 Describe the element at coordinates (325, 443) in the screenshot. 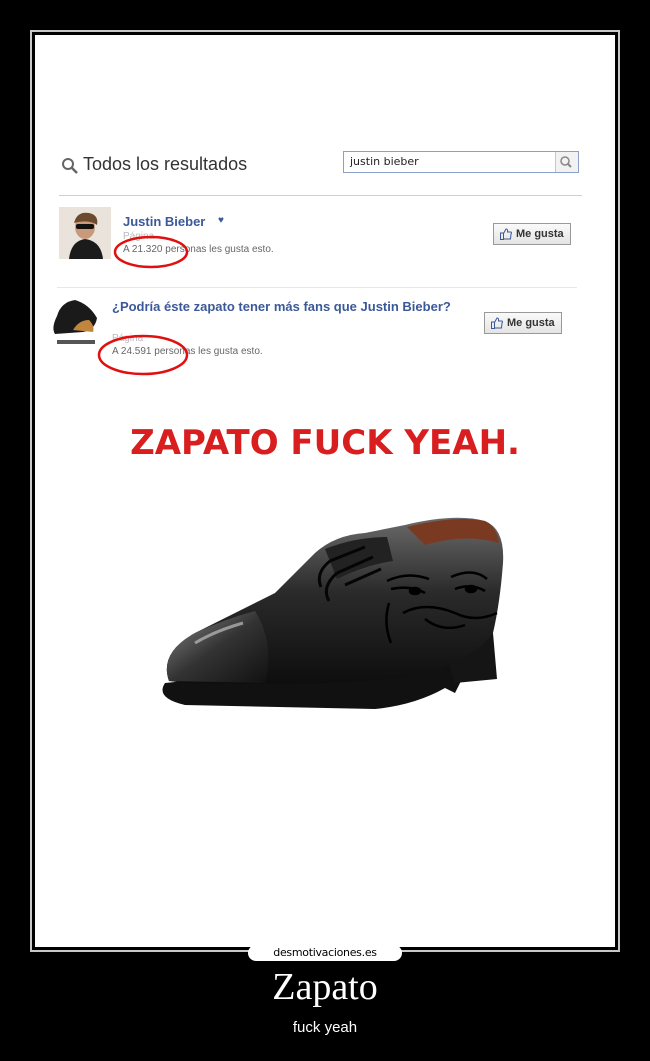

I see `meme-caption: ZAPATO FUCK YEAH.` at that location.